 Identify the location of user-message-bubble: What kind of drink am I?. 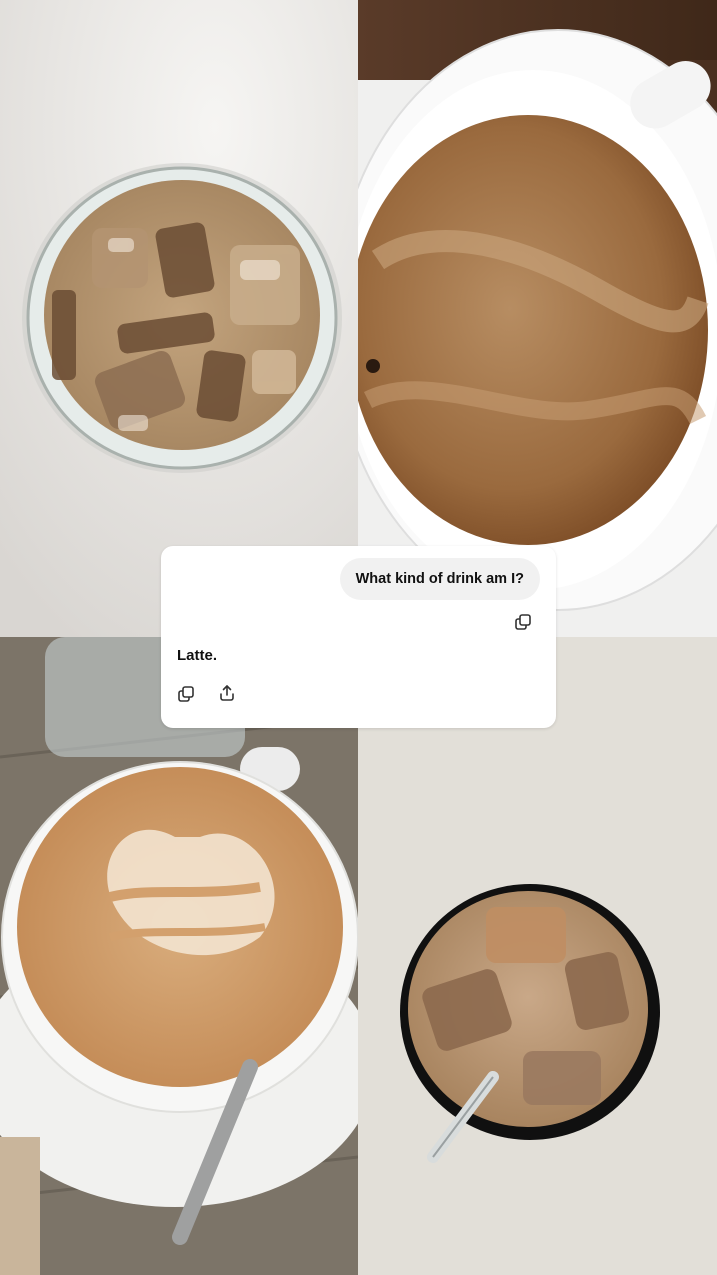
(439, 579).